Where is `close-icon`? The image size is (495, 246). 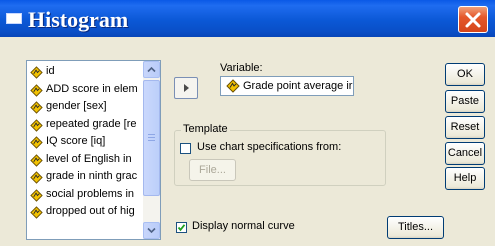 close-icon is located at coordinates (473, 20).